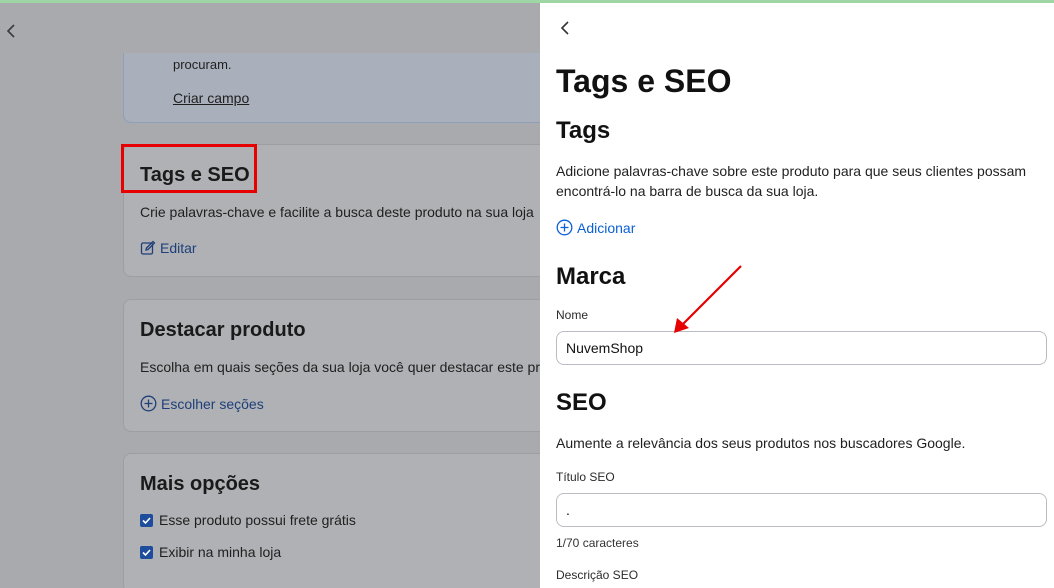 The height and width of the screenshot is (588, 1054). Describe the element at coordinates (572, 315) in the screenshot. I see `brand-name-label: Nome` at that location.